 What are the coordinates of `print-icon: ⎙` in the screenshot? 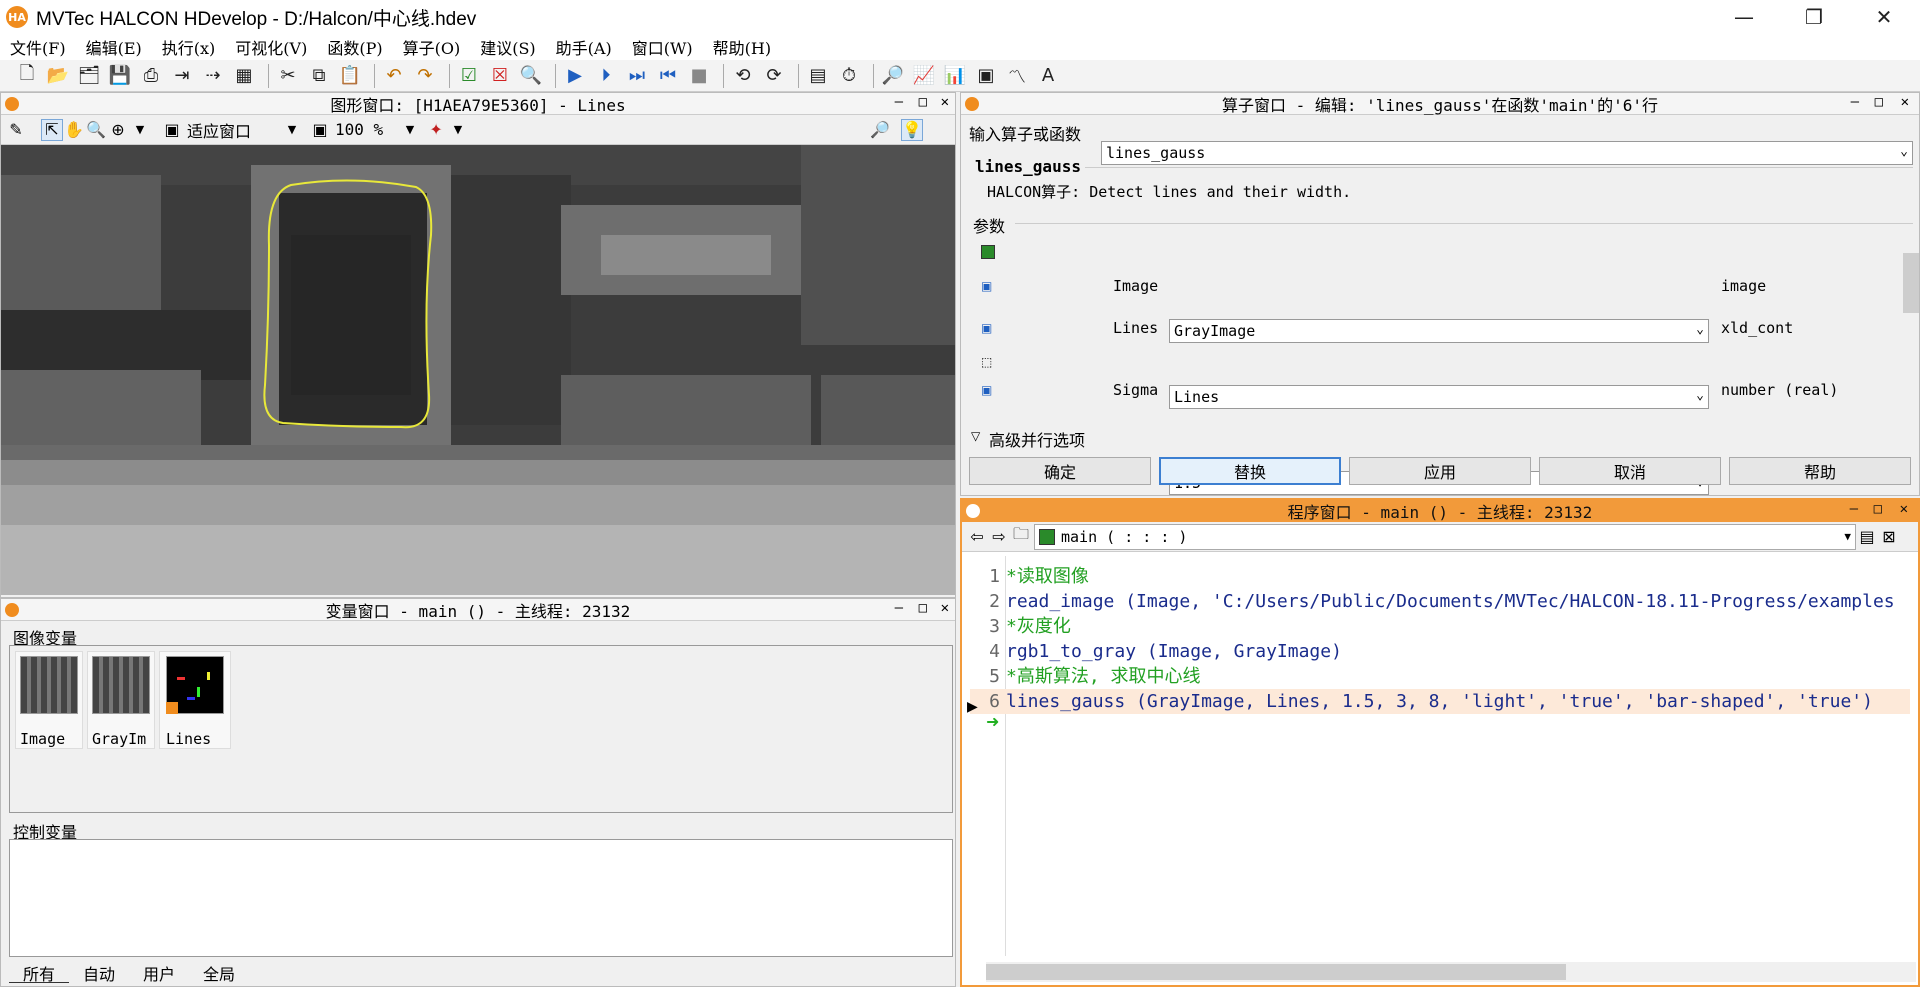 It's located at (151, 76).